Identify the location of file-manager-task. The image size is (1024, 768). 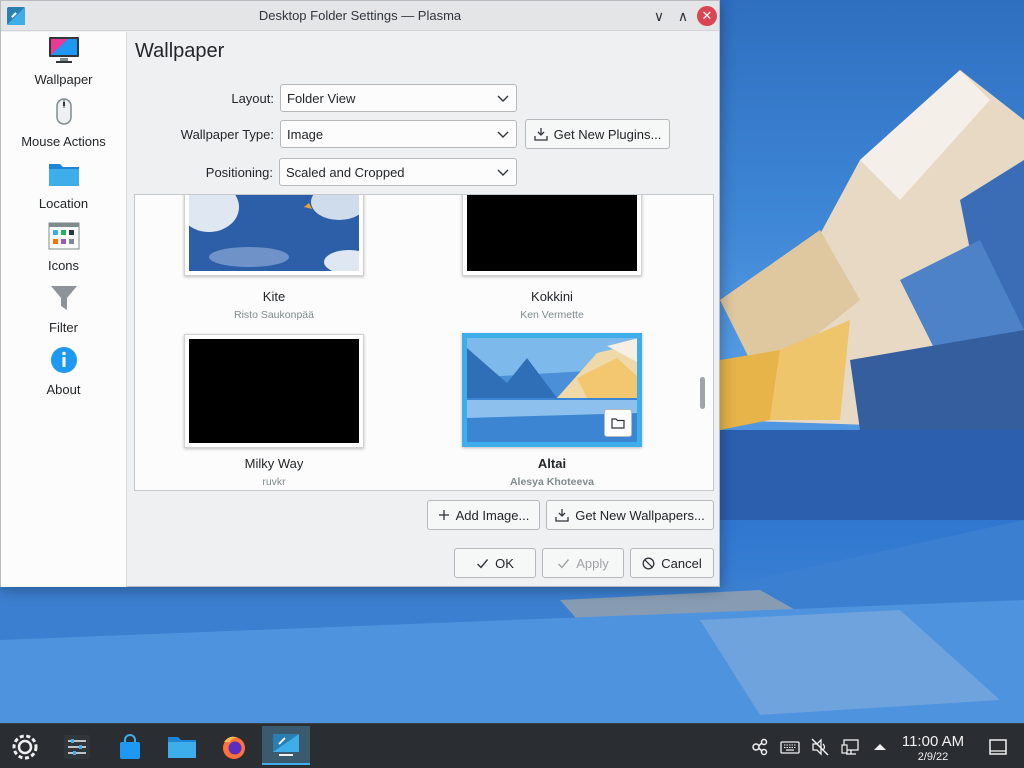
(182, 747).